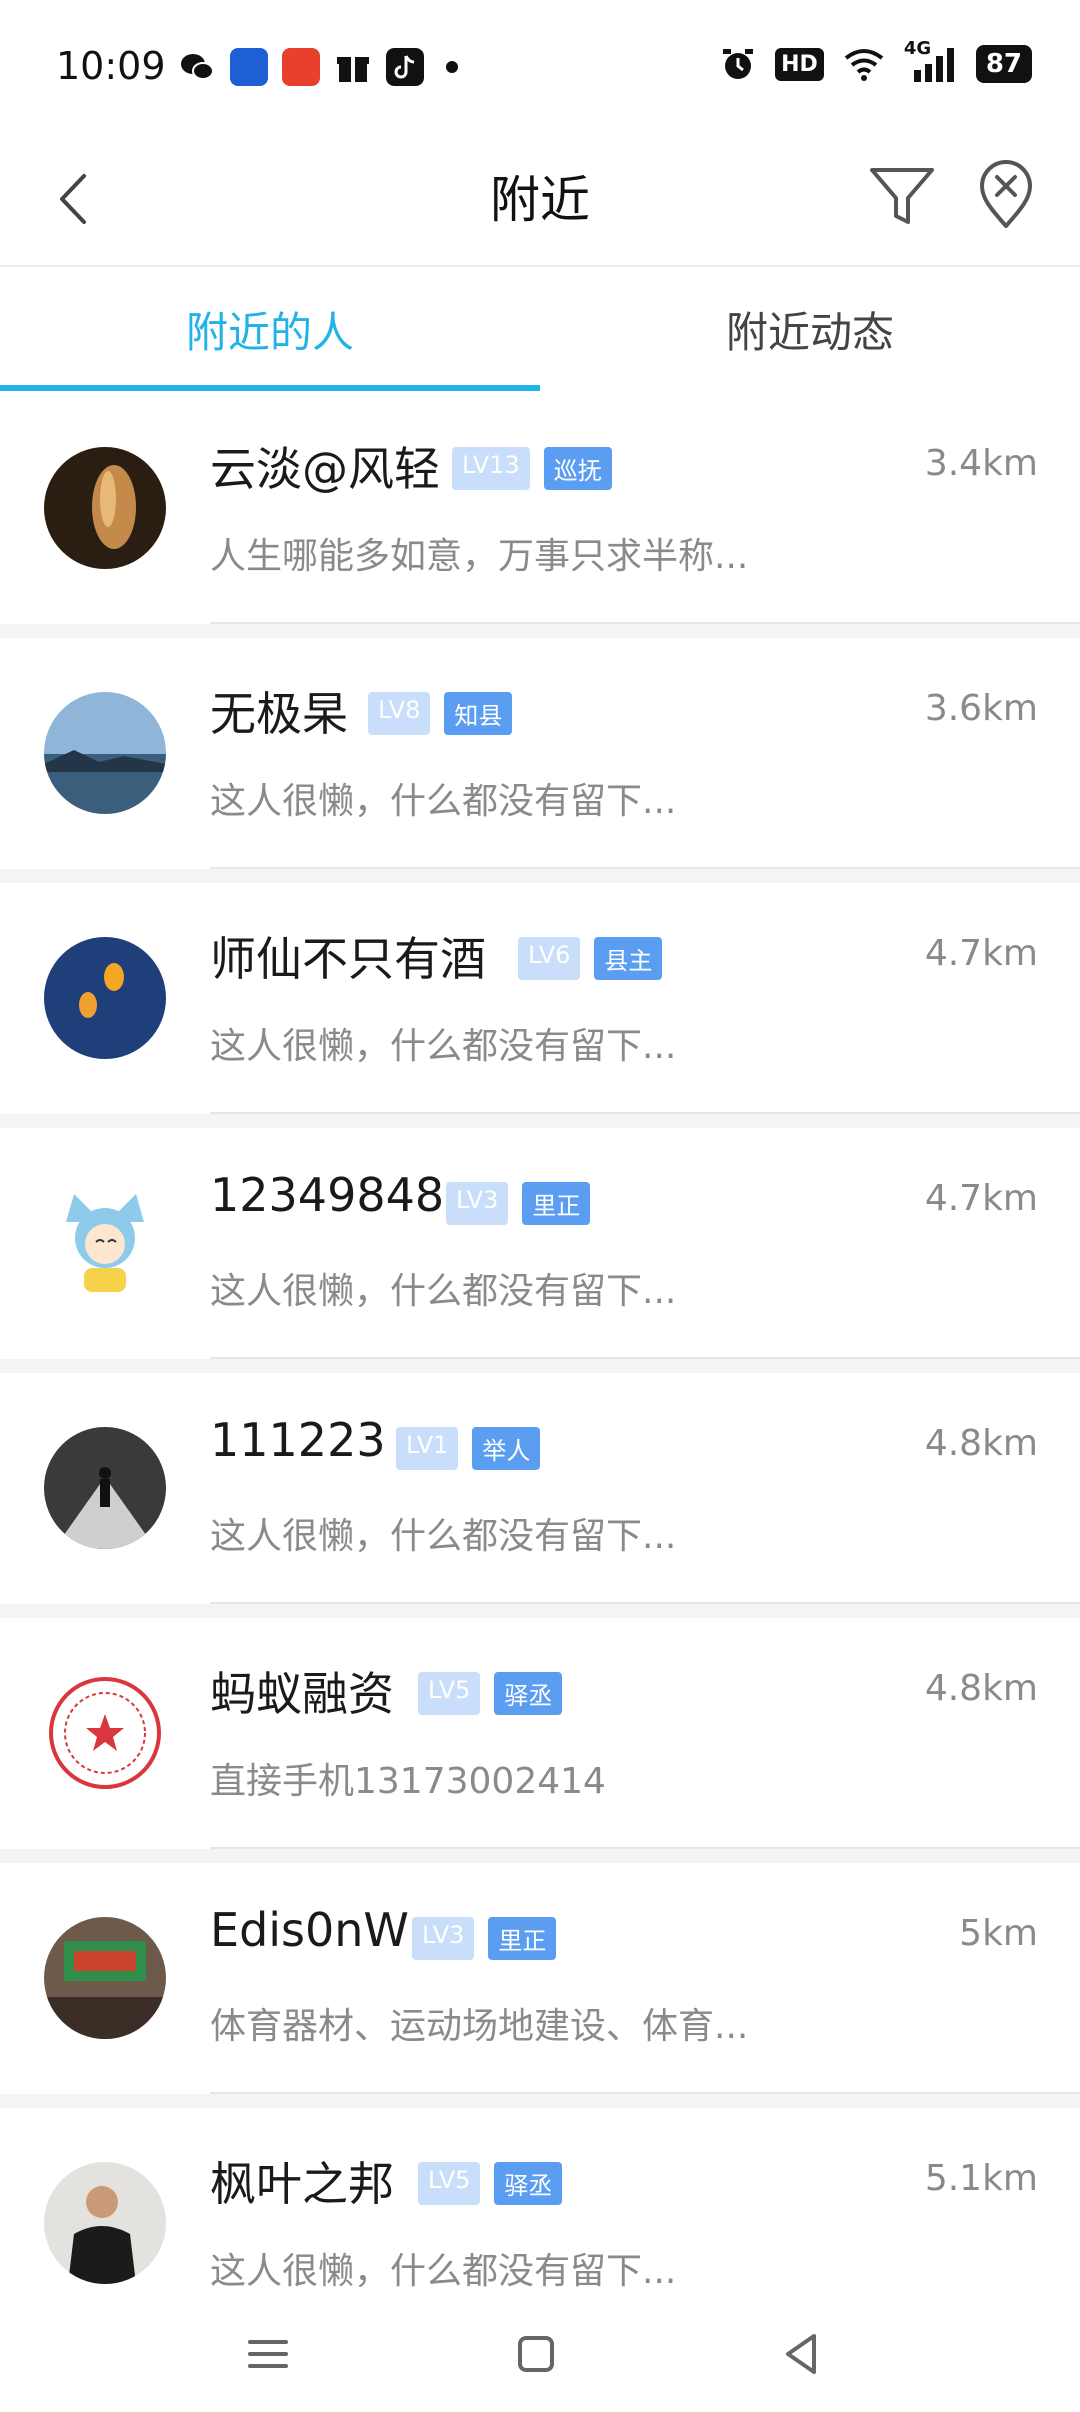 This screenshot has height=2412, width=1080. What do you see at coordinates (590, 958) in the screenshot?
I see `user-badges: LV6 县主` at bounding box center [590, 958].